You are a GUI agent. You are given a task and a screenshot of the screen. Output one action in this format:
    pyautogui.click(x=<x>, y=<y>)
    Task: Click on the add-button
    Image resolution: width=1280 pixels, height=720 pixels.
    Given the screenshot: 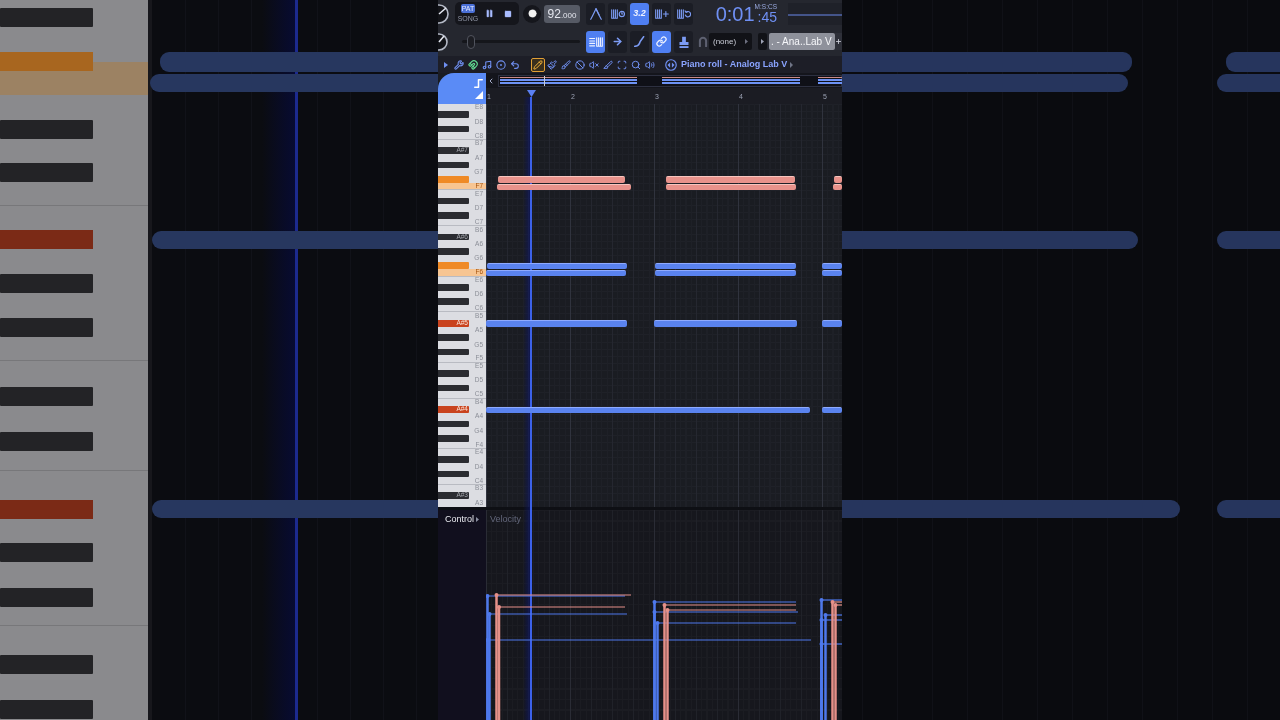 What is the action you would take?
    pyautogui.click(x=838, y=41)
    